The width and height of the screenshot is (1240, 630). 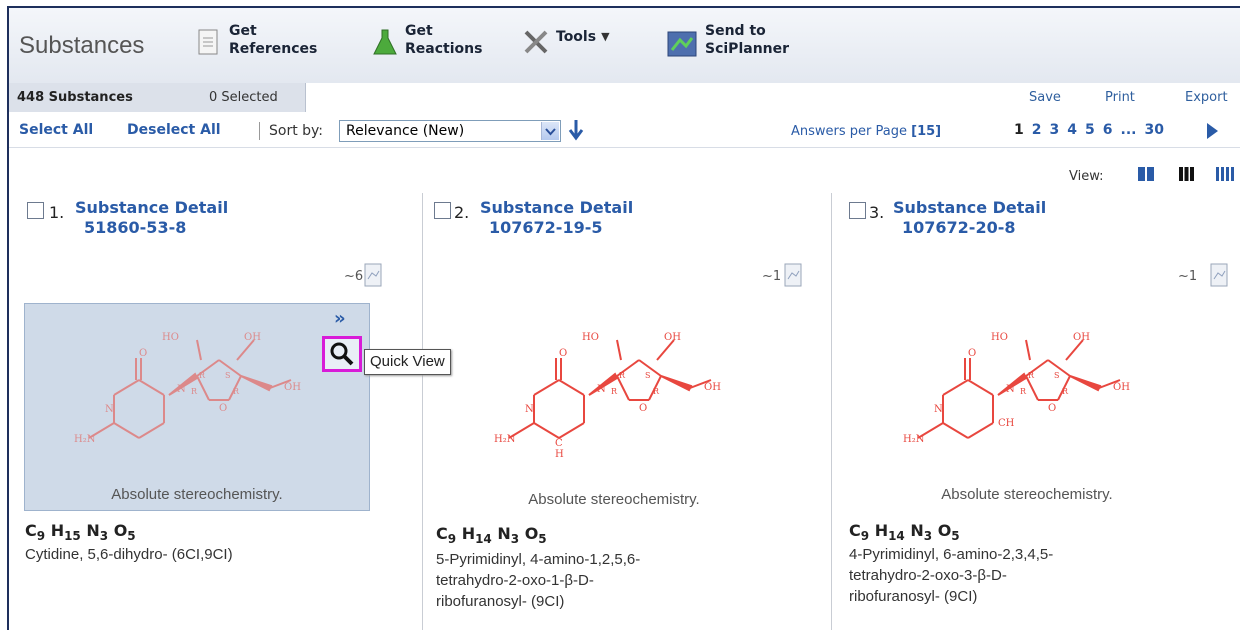 I want to click on flask-icon, so click(x=385, y=42).